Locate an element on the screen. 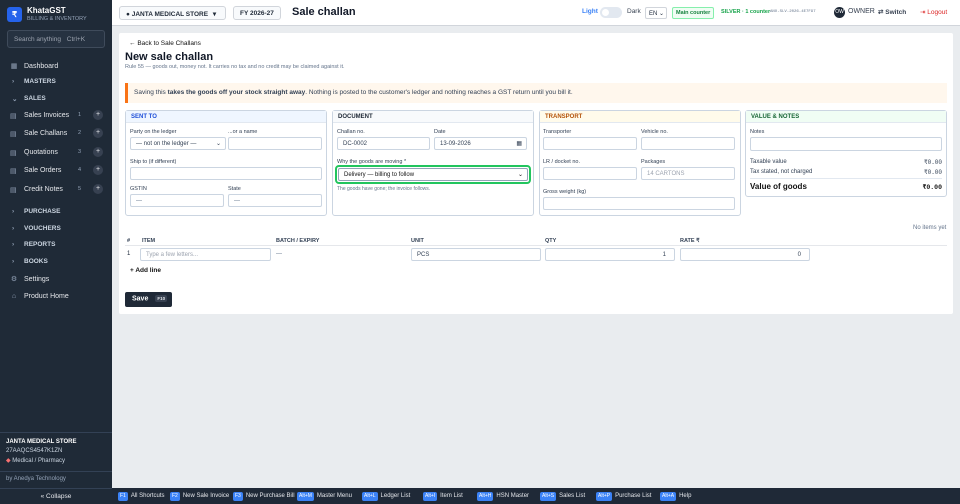  shortcut-sales-list: Alt+S Sales List is located at coordinates (562, 496).